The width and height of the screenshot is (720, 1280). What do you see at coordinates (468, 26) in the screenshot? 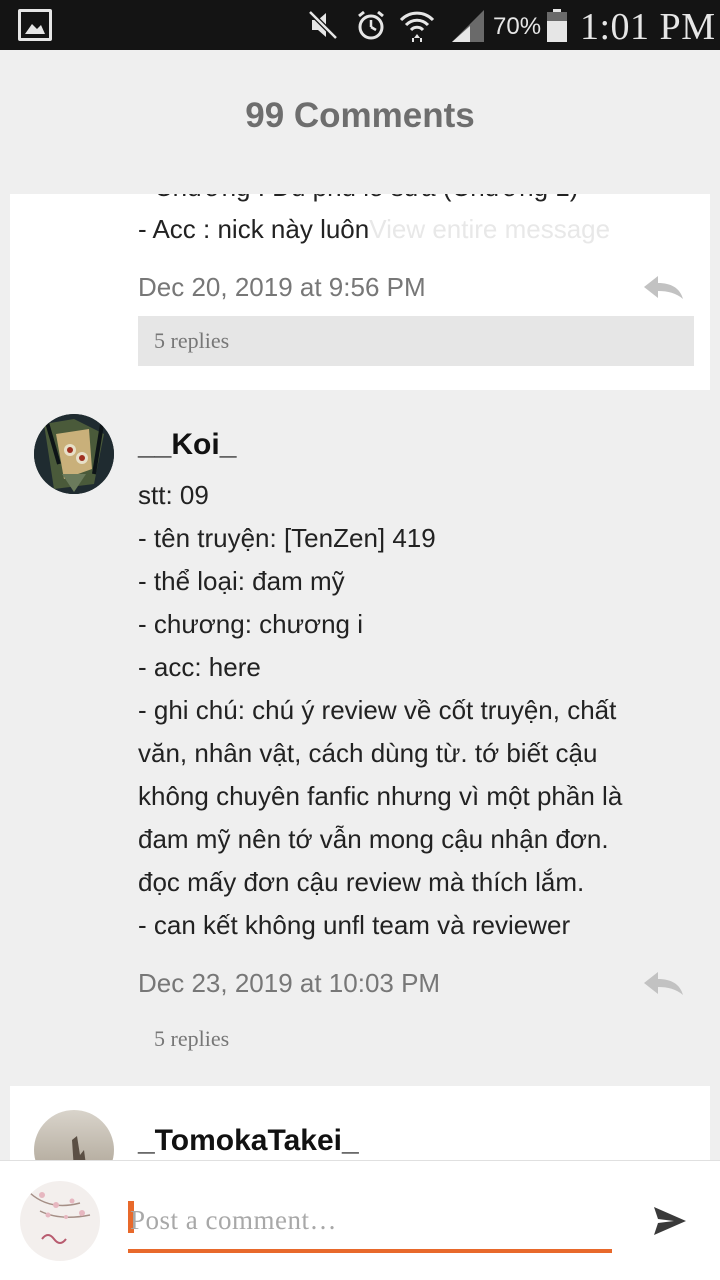
I see `signal-icon` at bounding box center [468, 26].